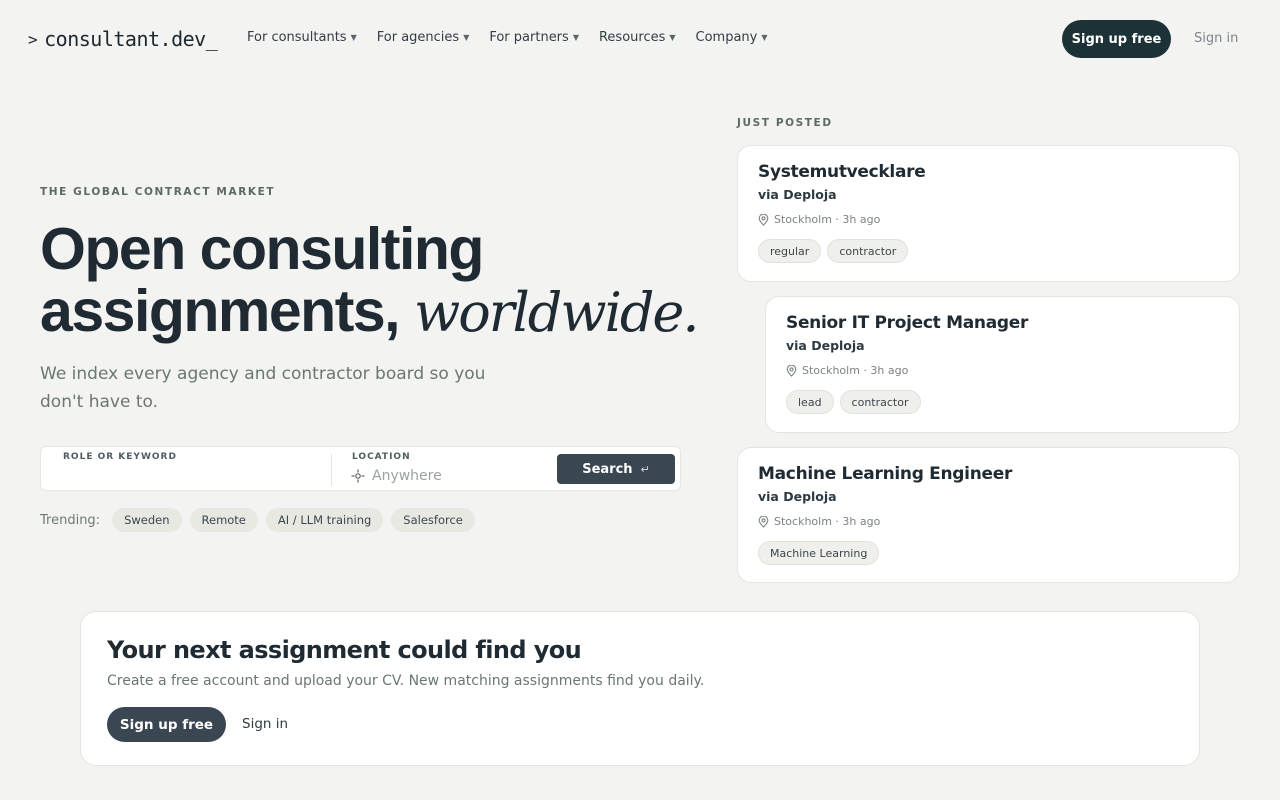 The width and height of the screenshot is (1280, 800). I want to click on hero-title-line2: assignments, worldwide., so click(380, 312).